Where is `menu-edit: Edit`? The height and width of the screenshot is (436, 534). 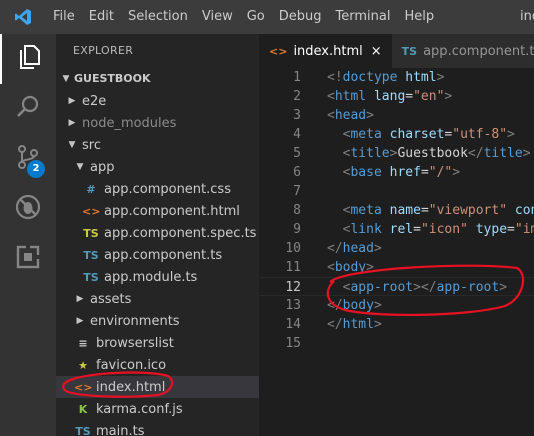 menu-edit: Edit is located at coordinates (101, 17).